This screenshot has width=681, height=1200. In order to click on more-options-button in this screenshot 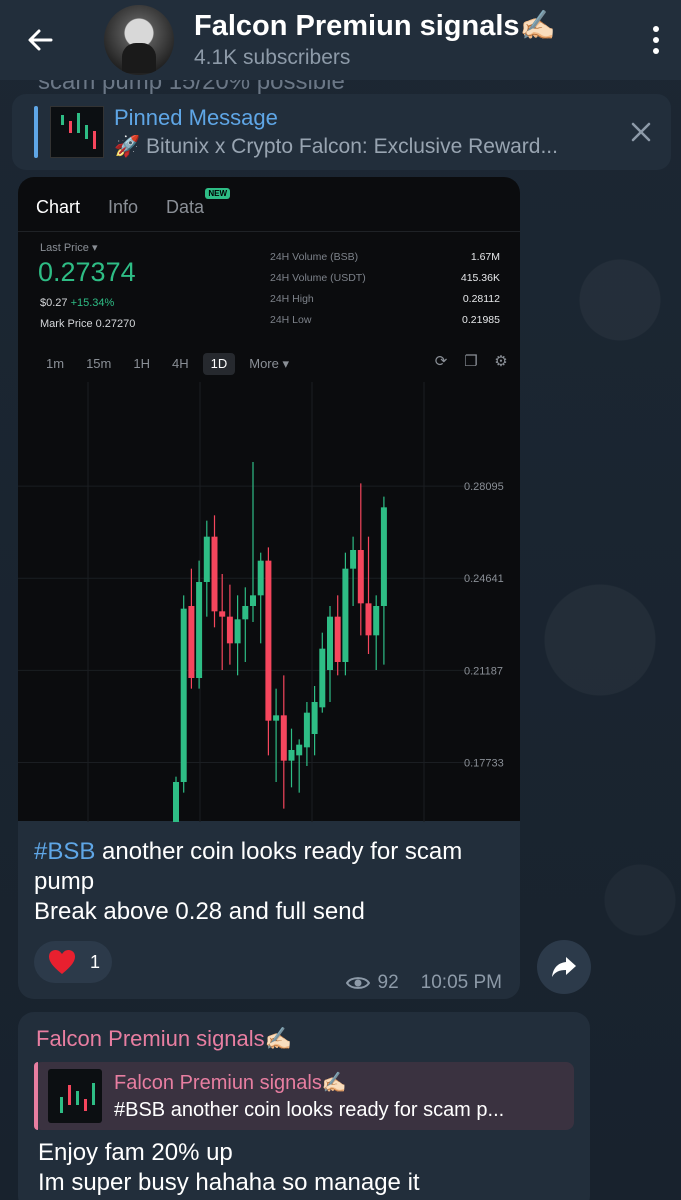, I will do `click(656, 40)`.